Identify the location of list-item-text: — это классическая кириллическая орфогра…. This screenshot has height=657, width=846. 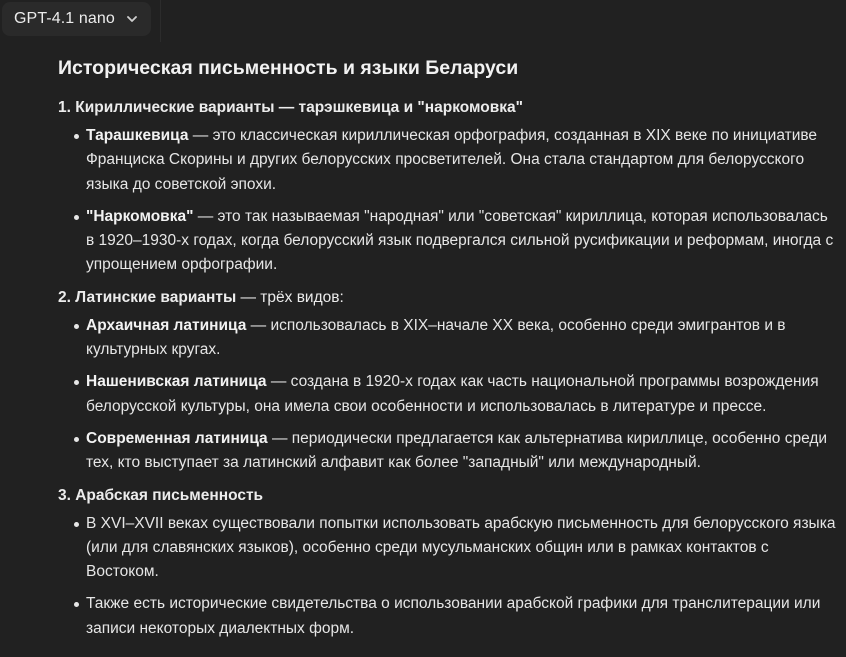
(452, 160).